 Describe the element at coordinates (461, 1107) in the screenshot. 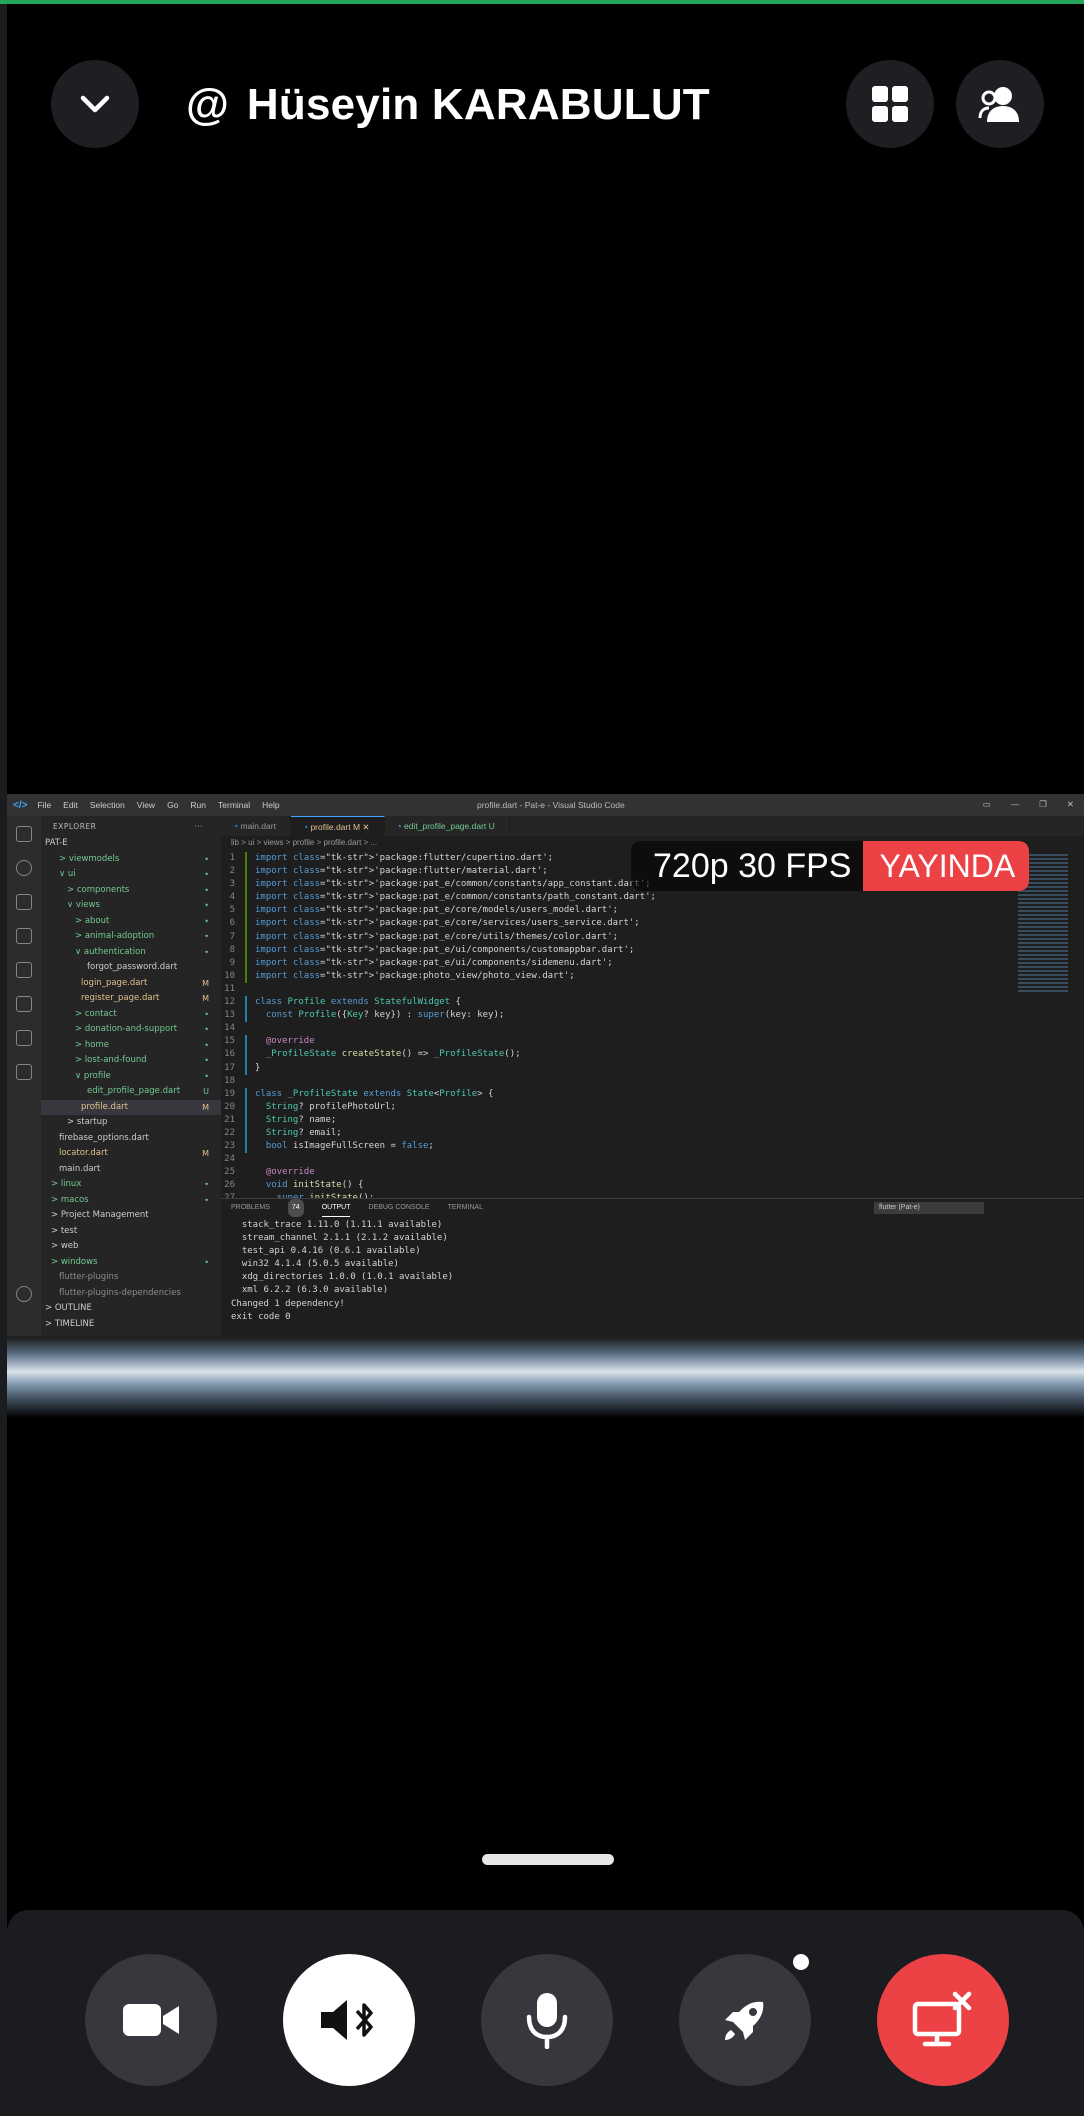

I see `code-line: 20 String? profilePhotoUrl;` at that location.